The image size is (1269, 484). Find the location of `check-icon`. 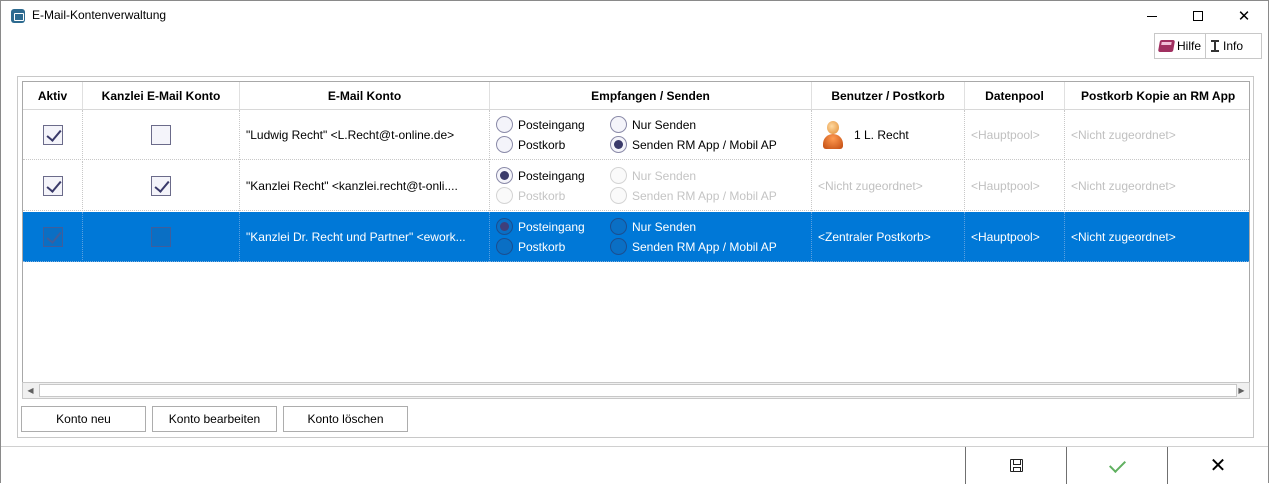

check-icon is located at coordinates (1117, 466).